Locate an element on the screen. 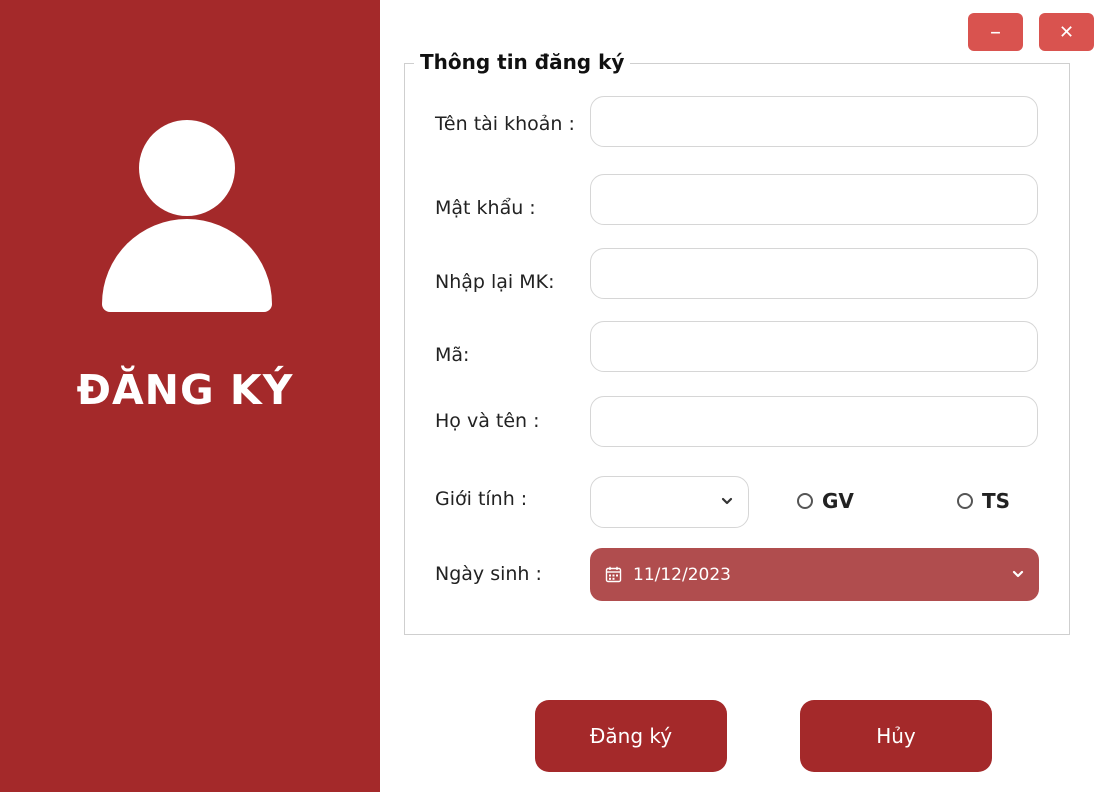 This screenshot has width=1106, height=792. code-label: Mã: is located at coordinates (452, 355).